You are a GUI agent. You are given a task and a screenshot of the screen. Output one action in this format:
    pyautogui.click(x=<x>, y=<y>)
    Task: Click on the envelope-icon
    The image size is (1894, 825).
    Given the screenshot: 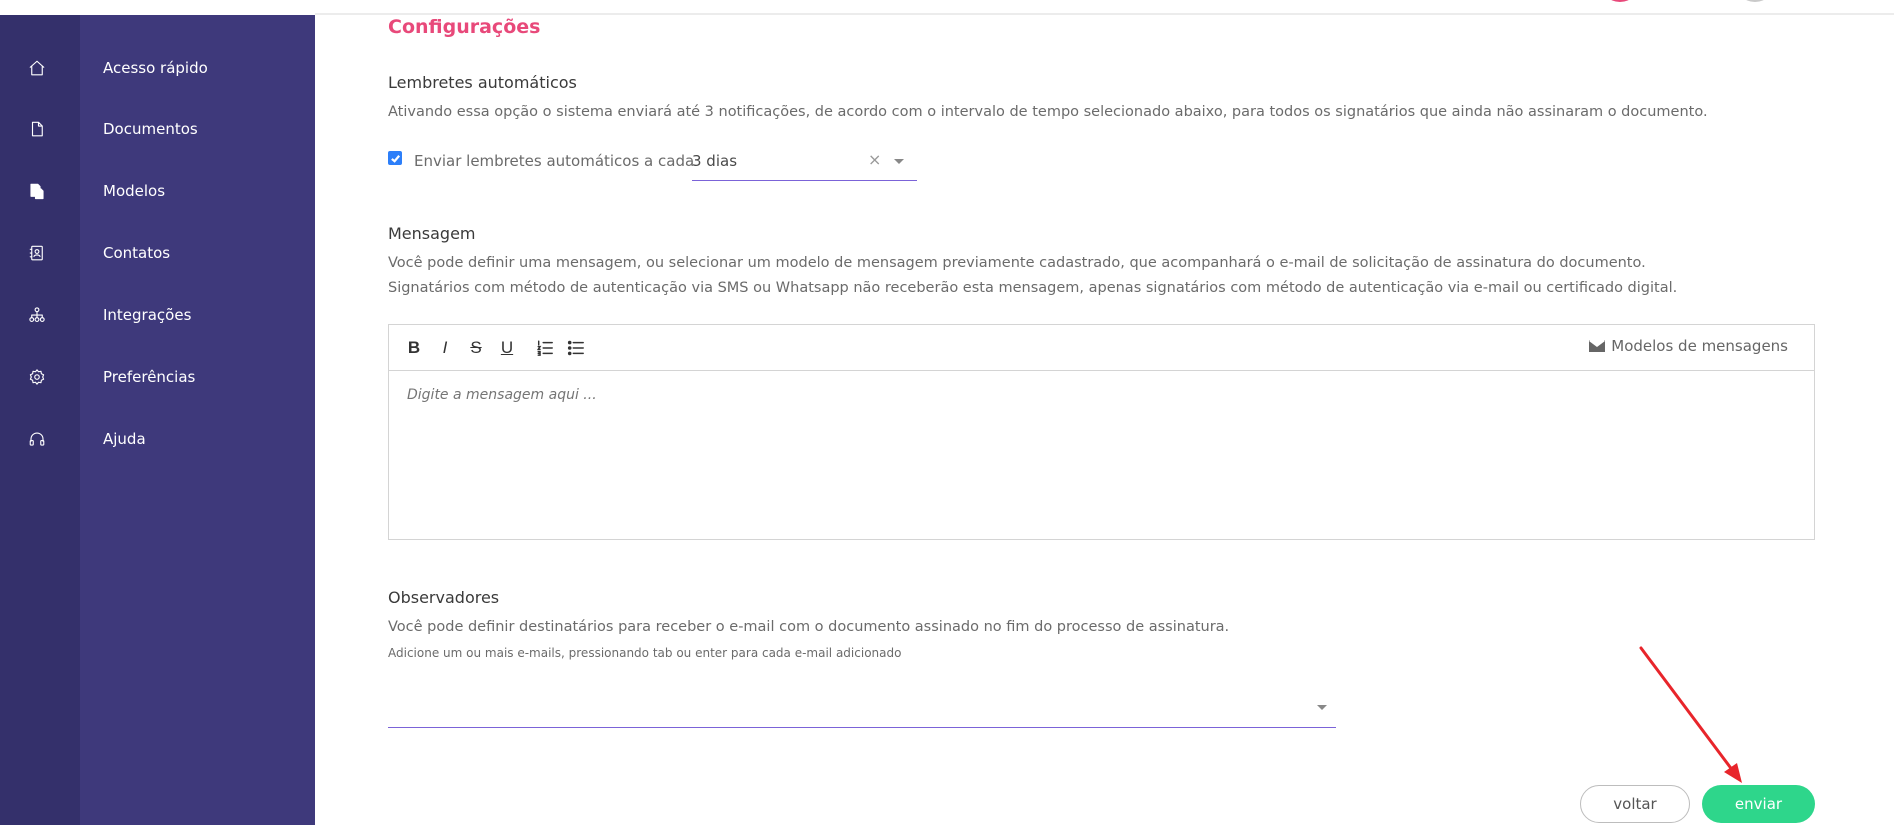 What is the action you would take?
    pyautogui.click(x=1597, y=346)
    